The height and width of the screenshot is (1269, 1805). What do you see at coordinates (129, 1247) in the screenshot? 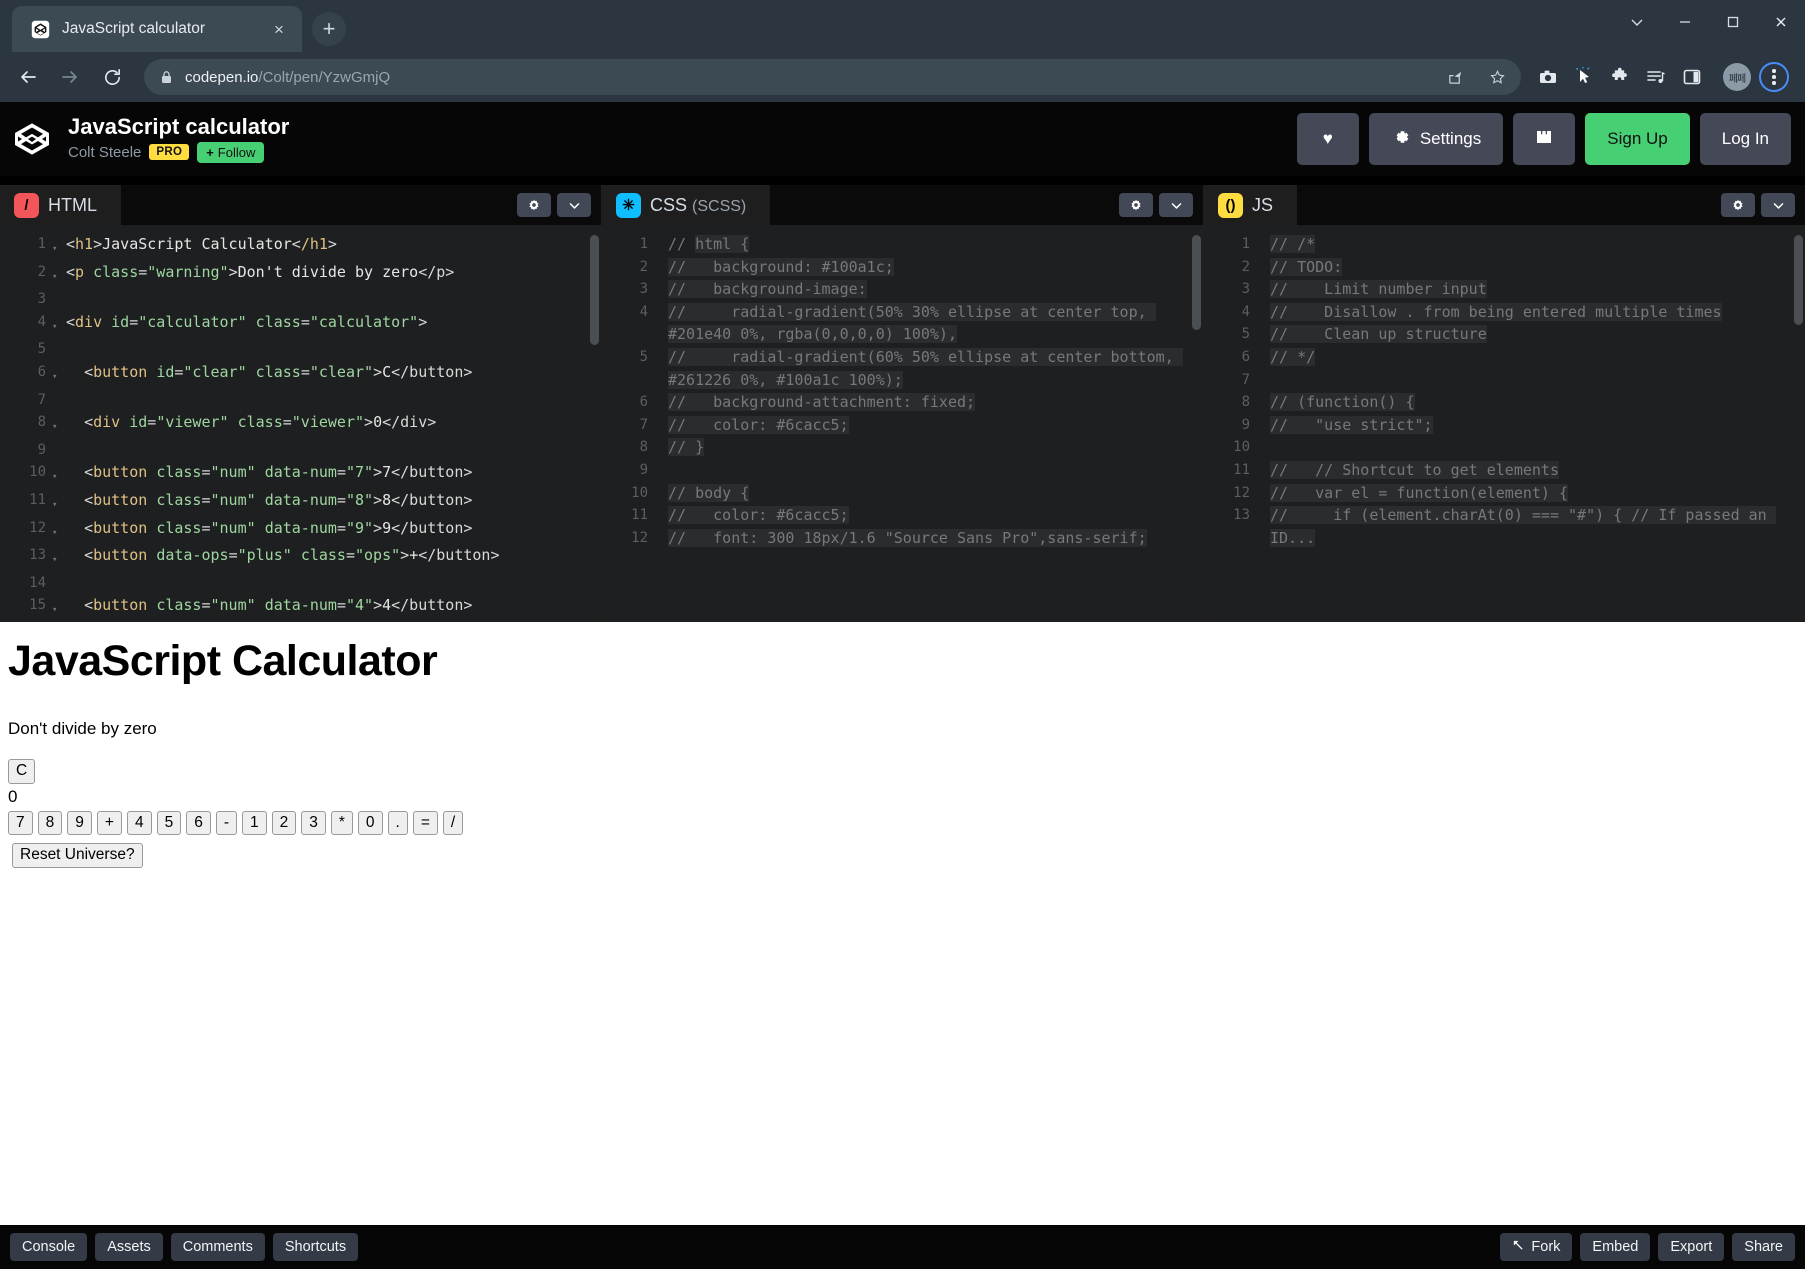
I see `assets-button: Assets` at bounding box center [129, 1247].